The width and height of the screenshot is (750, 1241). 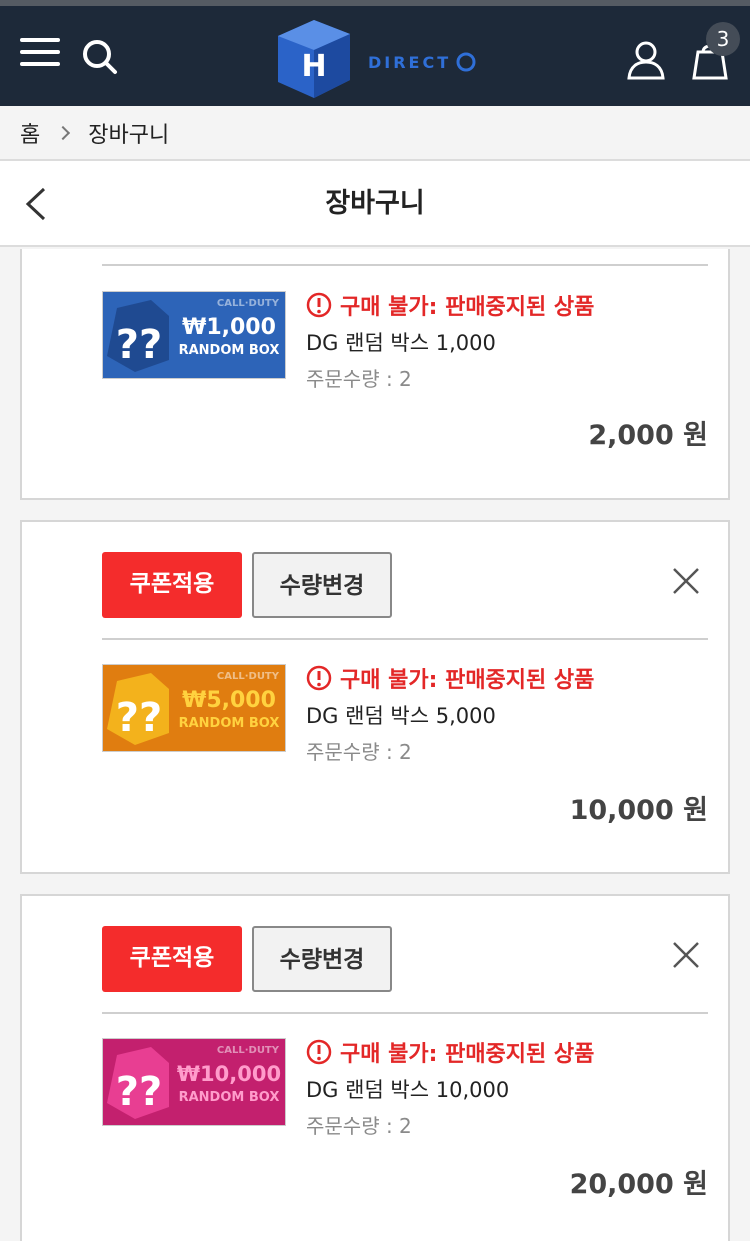 What do you see at coordinates (723, 39) in the screenshot?
I see `cart-count-badge: 3` at bounding box center [723, 39].